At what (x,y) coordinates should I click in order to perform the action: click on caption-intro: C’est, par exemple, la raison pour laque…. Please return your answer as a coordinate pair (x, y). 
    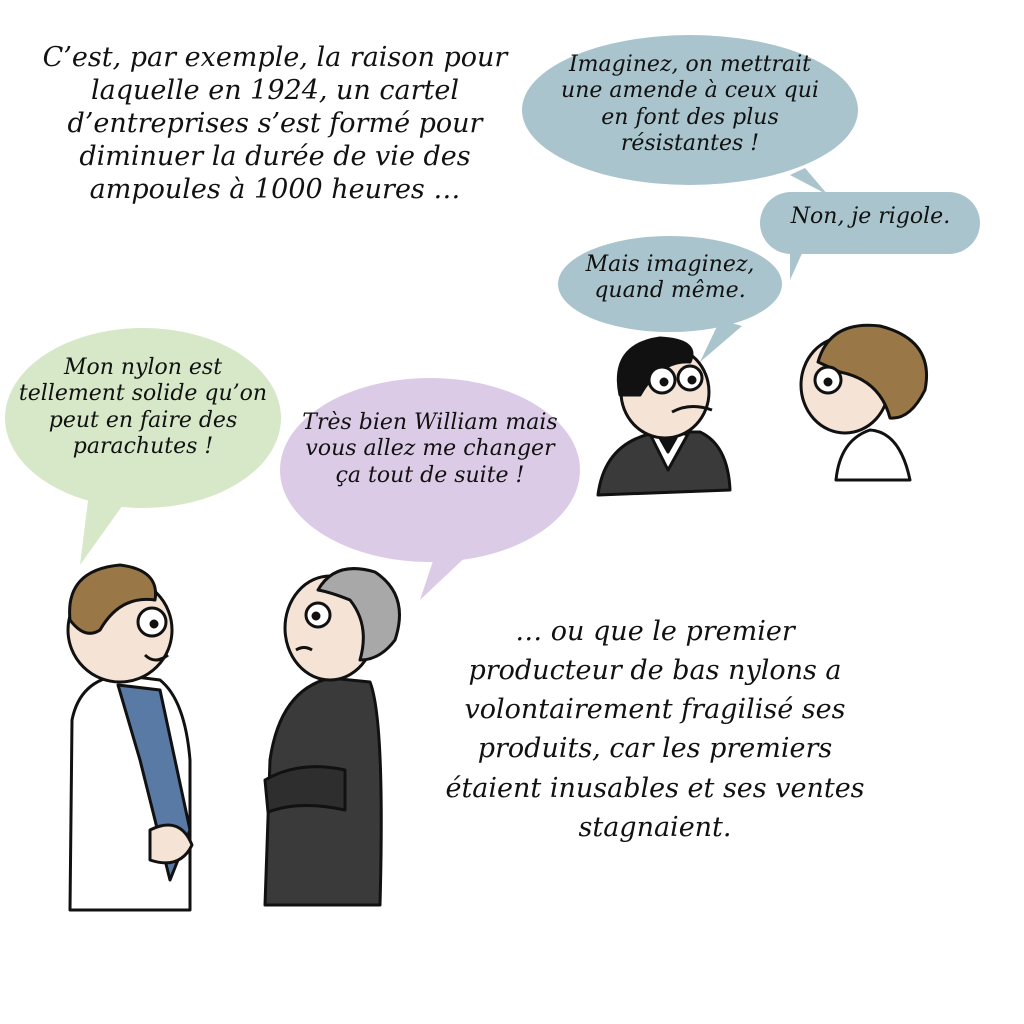
    Looking at the image, I should click on (275, 123).